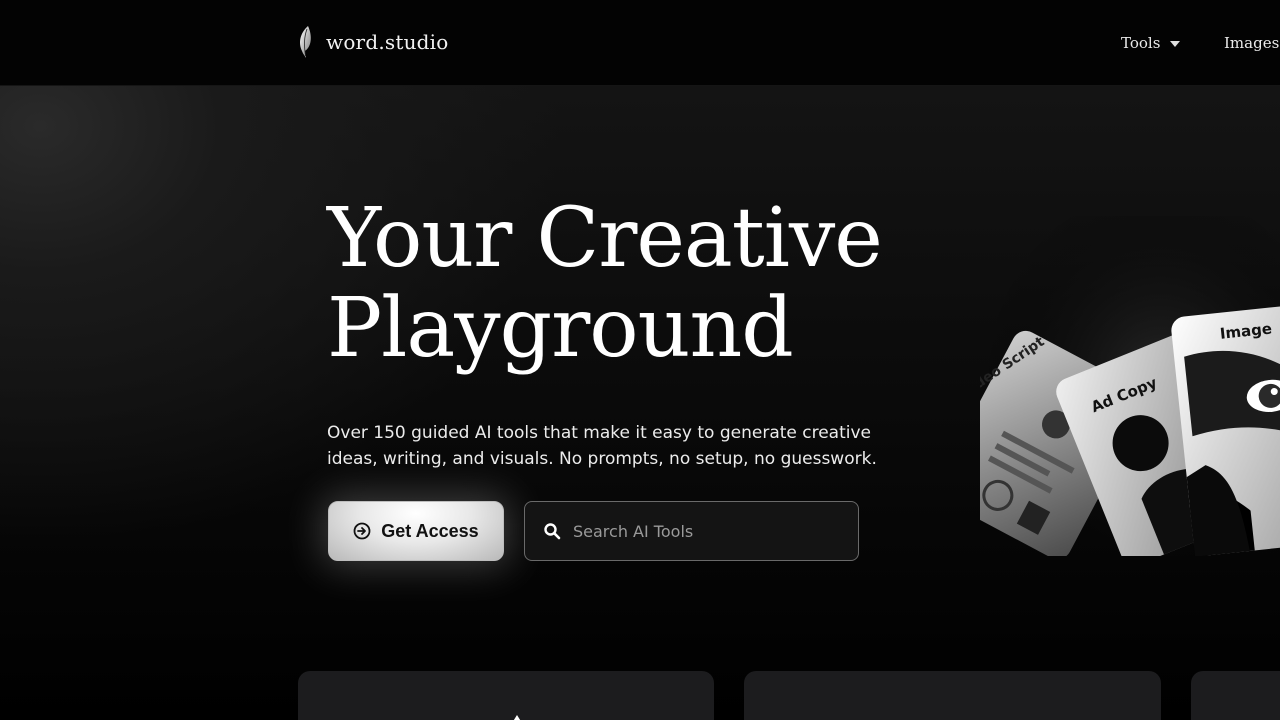 The height and width of the screenshot is (720, 1280). What do you see at coordinates (1130, 386) in the screenshot?
I see `hero-cards-illustration: Video Script Ad Copy Image` at bounding box center [1130, 386].